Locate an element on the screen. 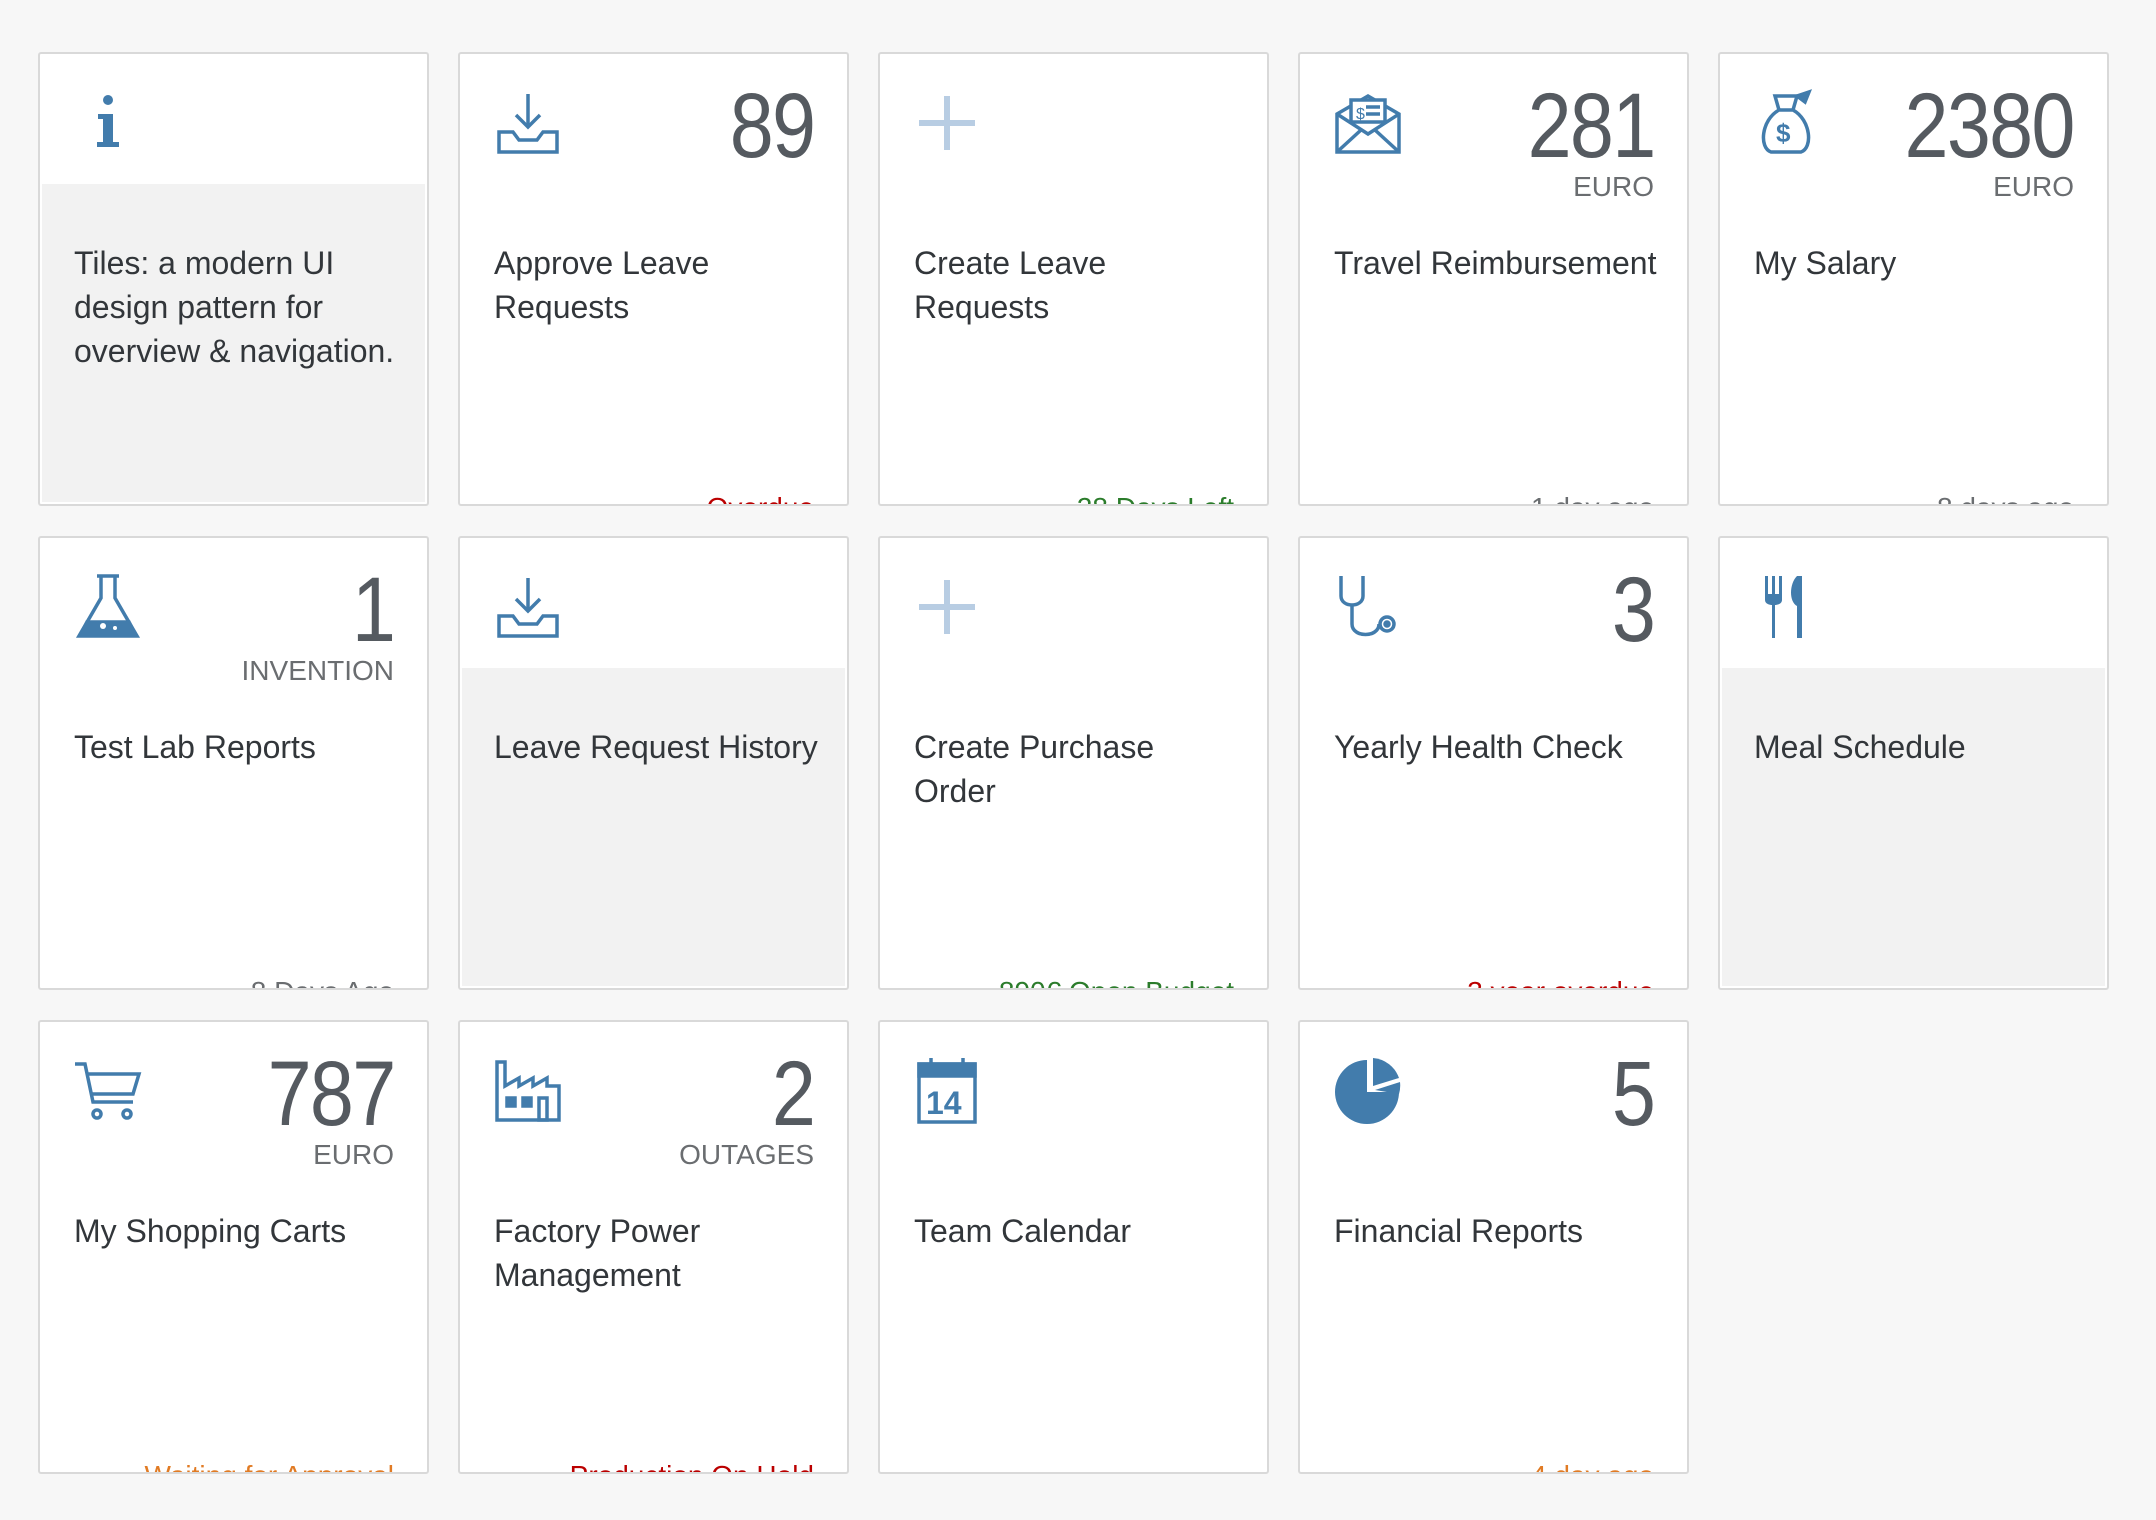 This screenshot has height=1520, width=2156. tile-title: Yearly Health Check is located at coordinates (1478, 747).